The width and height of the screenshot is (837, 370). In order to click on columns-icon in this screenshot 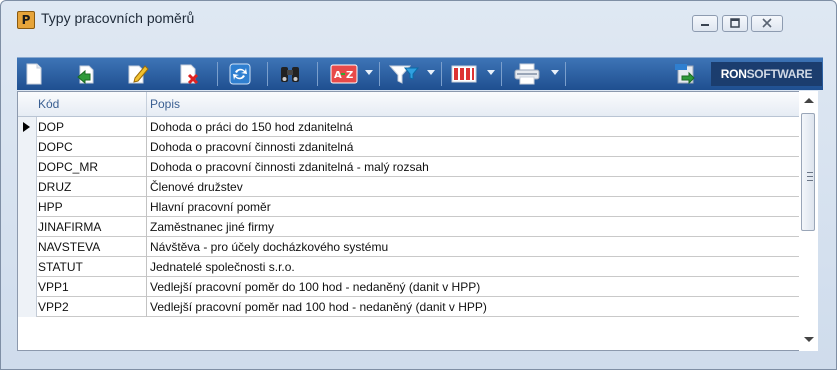, I will do `click(464, 74)`.